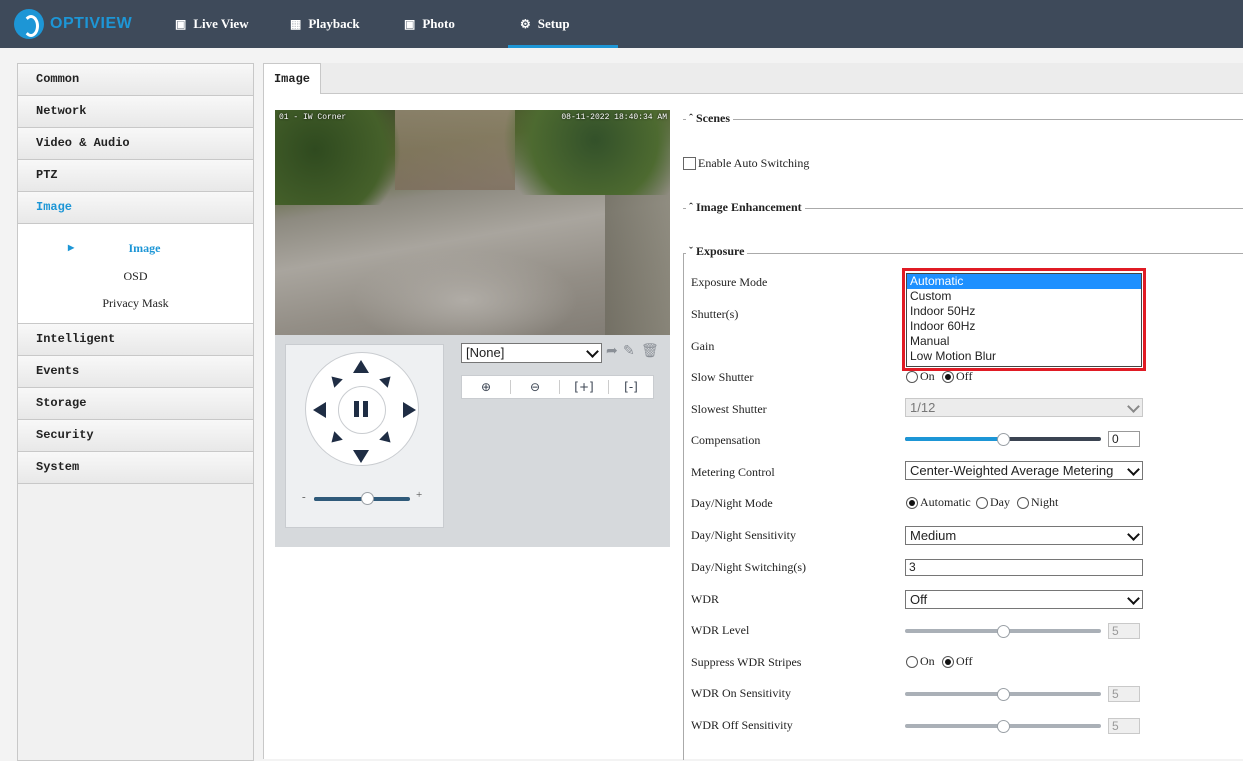 This screenshot has height=761, width=1243. What do you see at coordinates (717, 251) in the screenshot?
I see `section-exposure: ˇ Exposure` at bounding box center [717, 251].